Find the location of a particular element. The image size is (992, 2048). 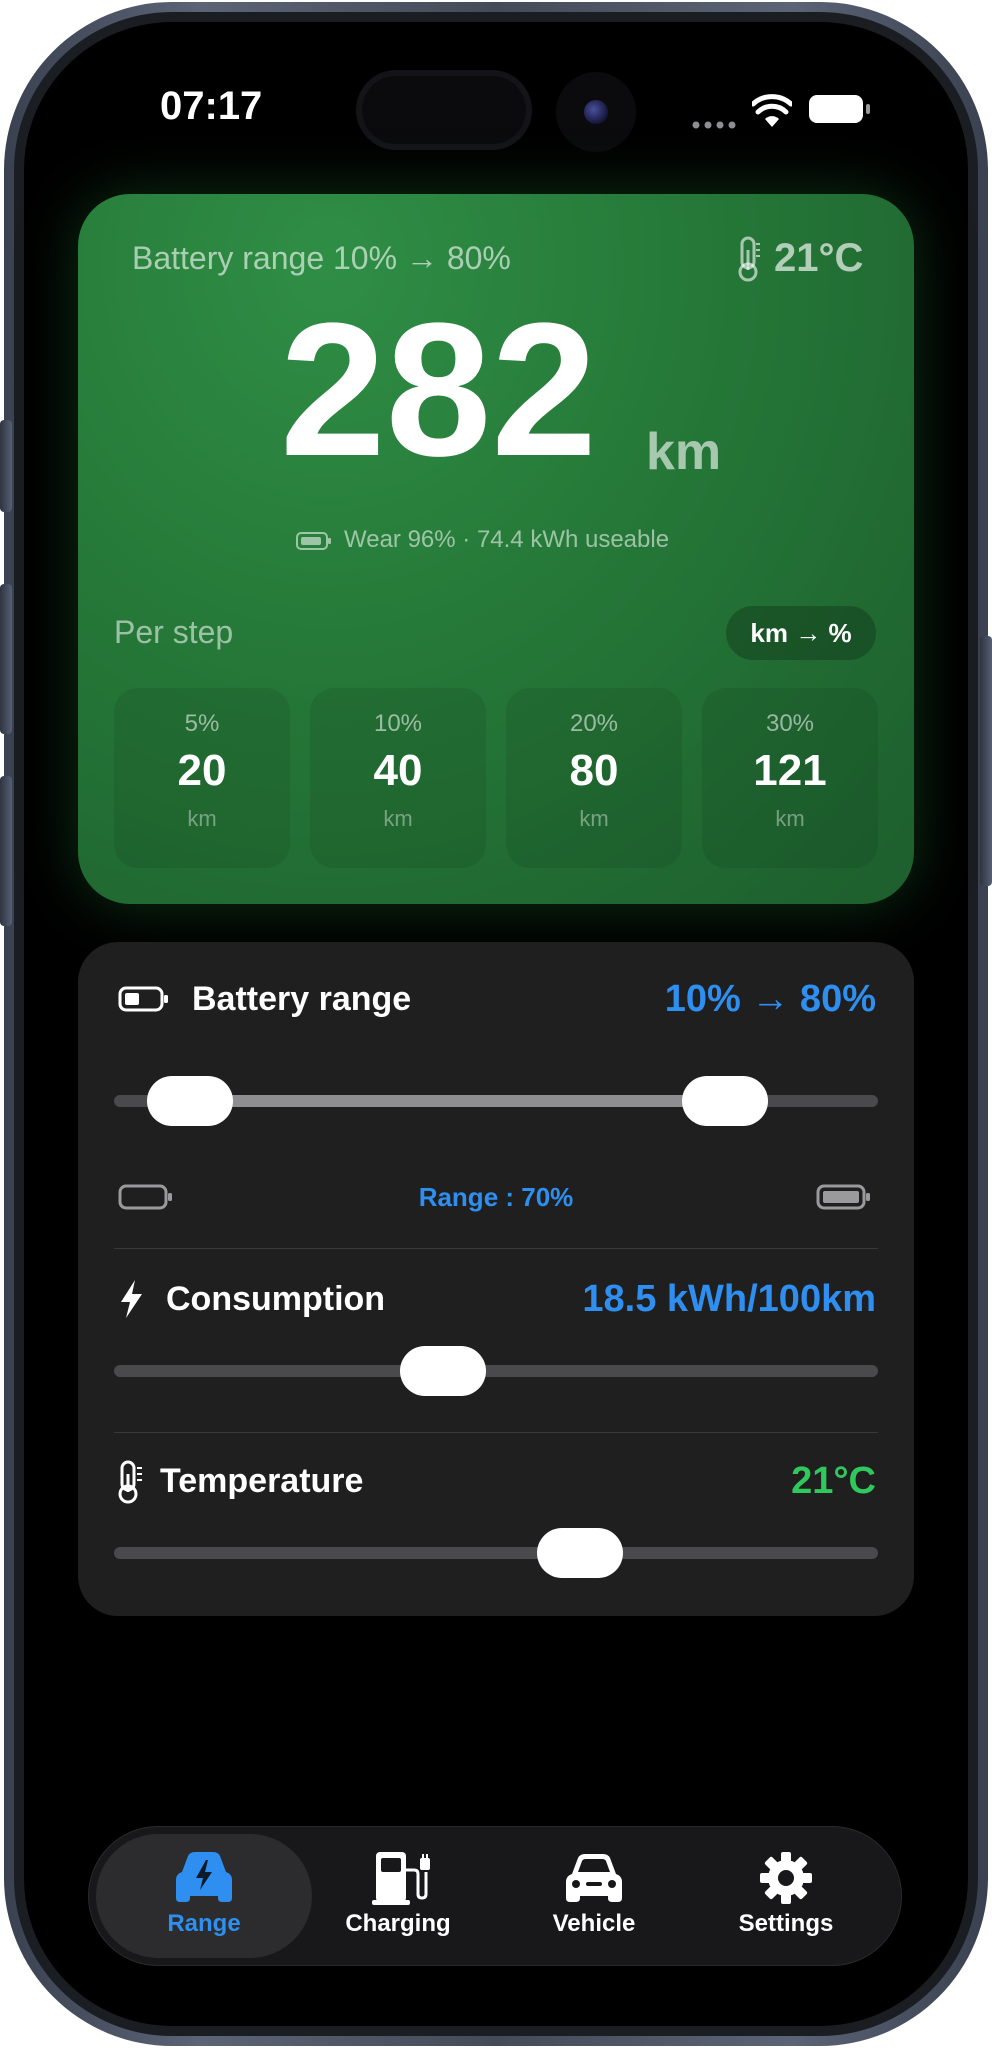

battery-range-icon is located at coordinates (144, 999).